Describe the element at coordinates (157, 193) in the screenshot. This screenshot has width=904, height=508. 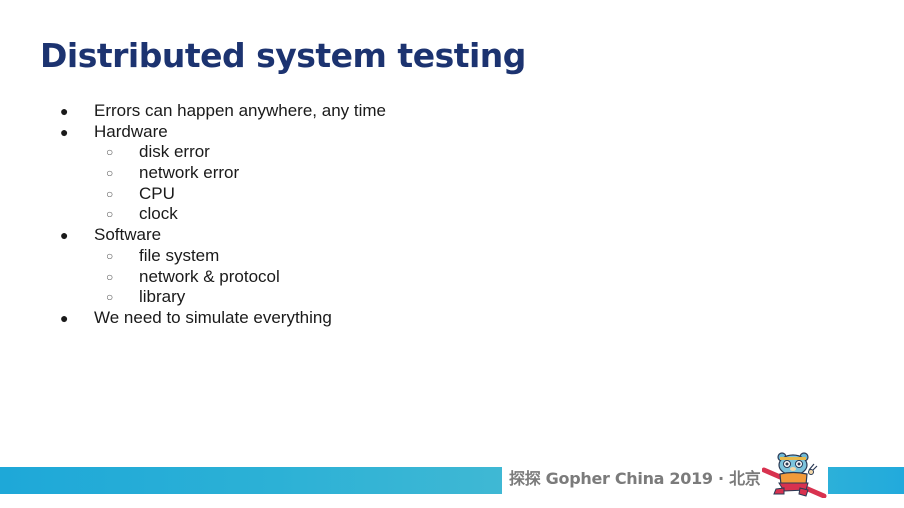
I see `sub-bullet-text: CPU` at that location.